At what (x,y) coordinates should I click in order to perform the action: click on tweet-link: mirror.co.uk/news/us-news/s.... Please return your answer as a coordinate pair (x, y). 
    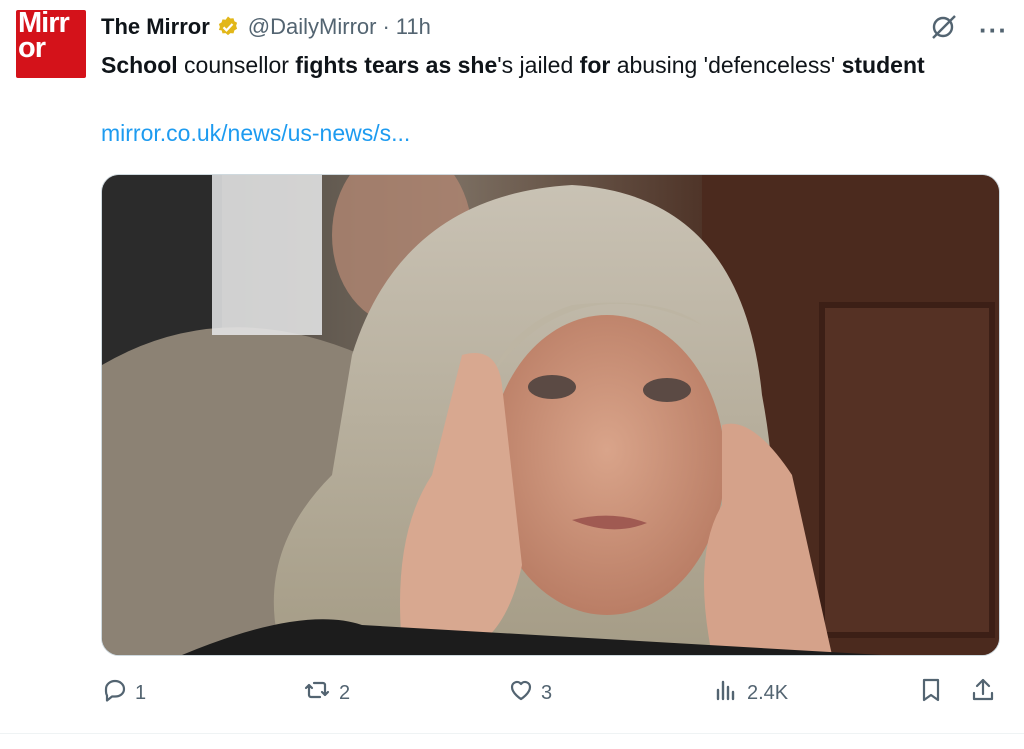
    Looking at the image, I should click on (255, 133).